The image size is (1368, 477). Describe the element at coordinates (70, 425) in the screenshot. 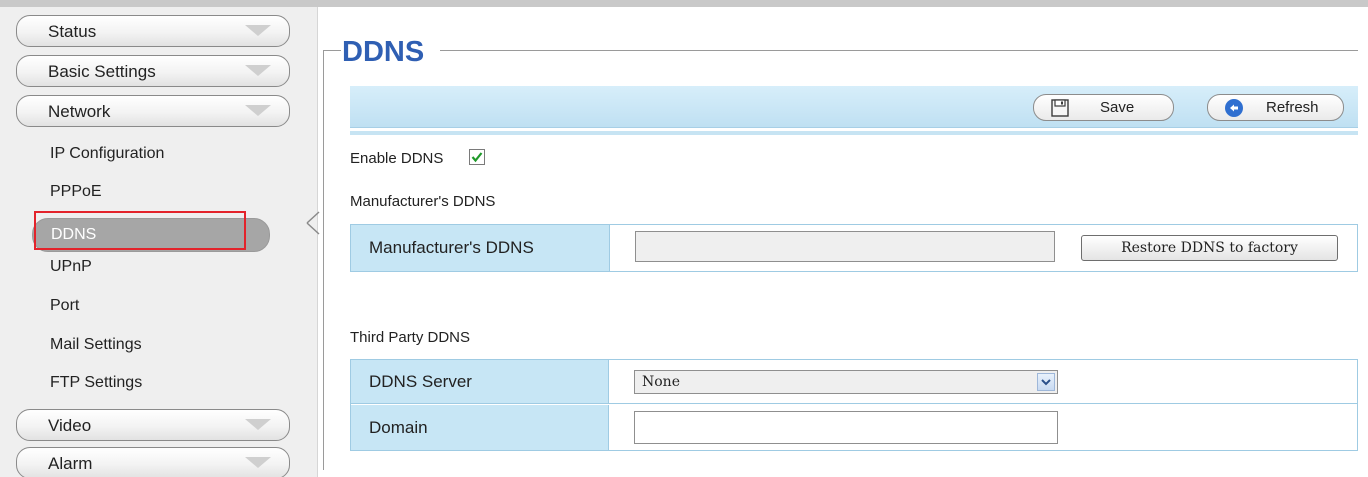

I see `menu-video-label: Video` at that location.